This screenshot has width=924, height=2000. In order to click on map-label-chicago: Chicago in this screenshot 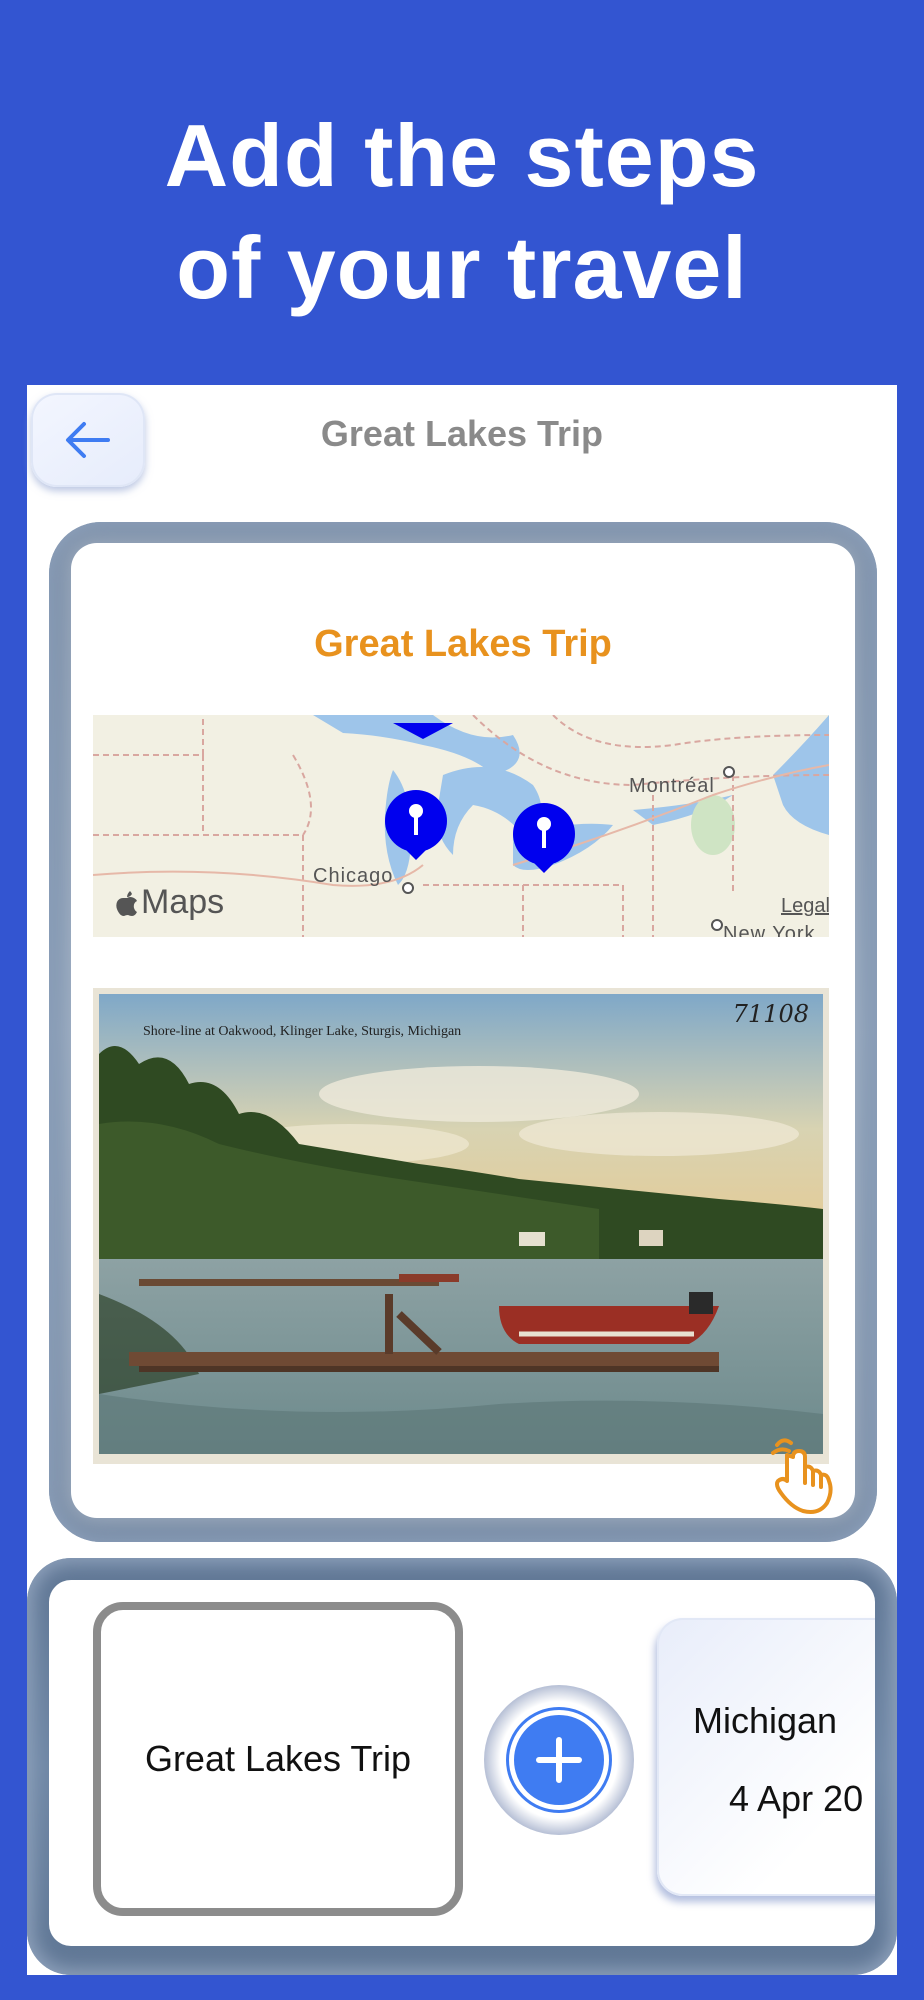, I will do `click(353, 876)`.